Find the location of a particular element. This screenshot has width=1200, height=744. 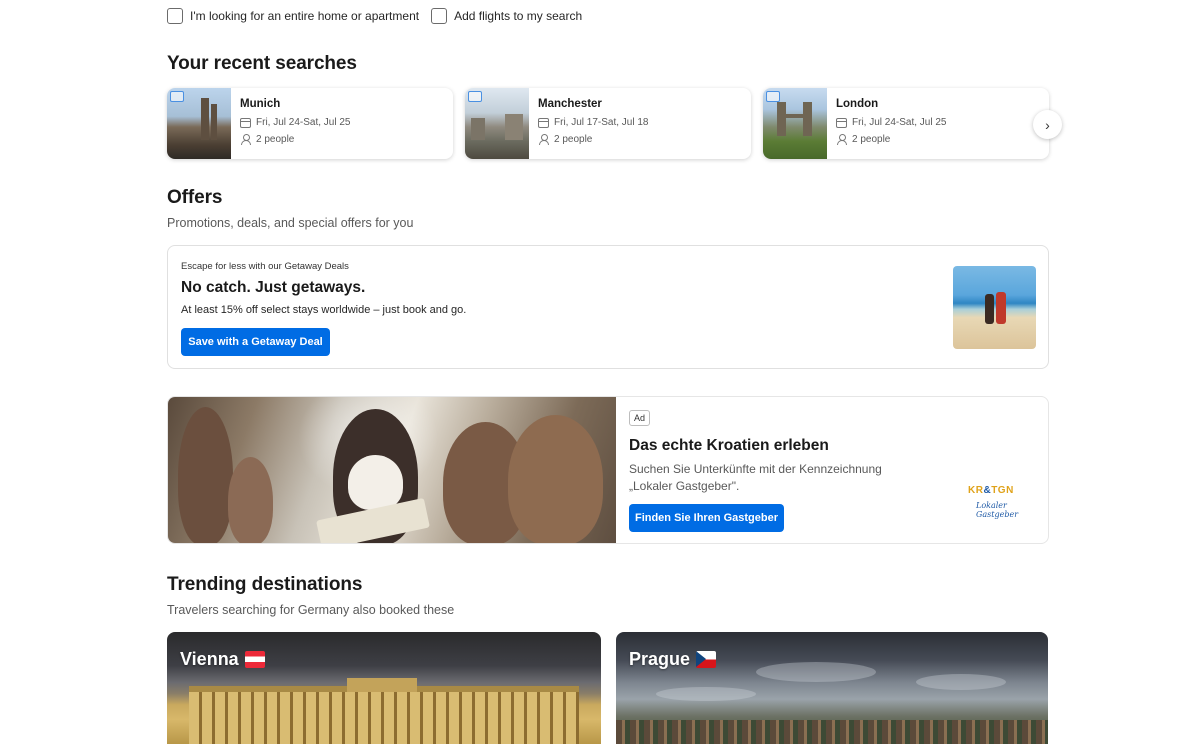

logo-text: TGN is located at coordinates (1002, 490).